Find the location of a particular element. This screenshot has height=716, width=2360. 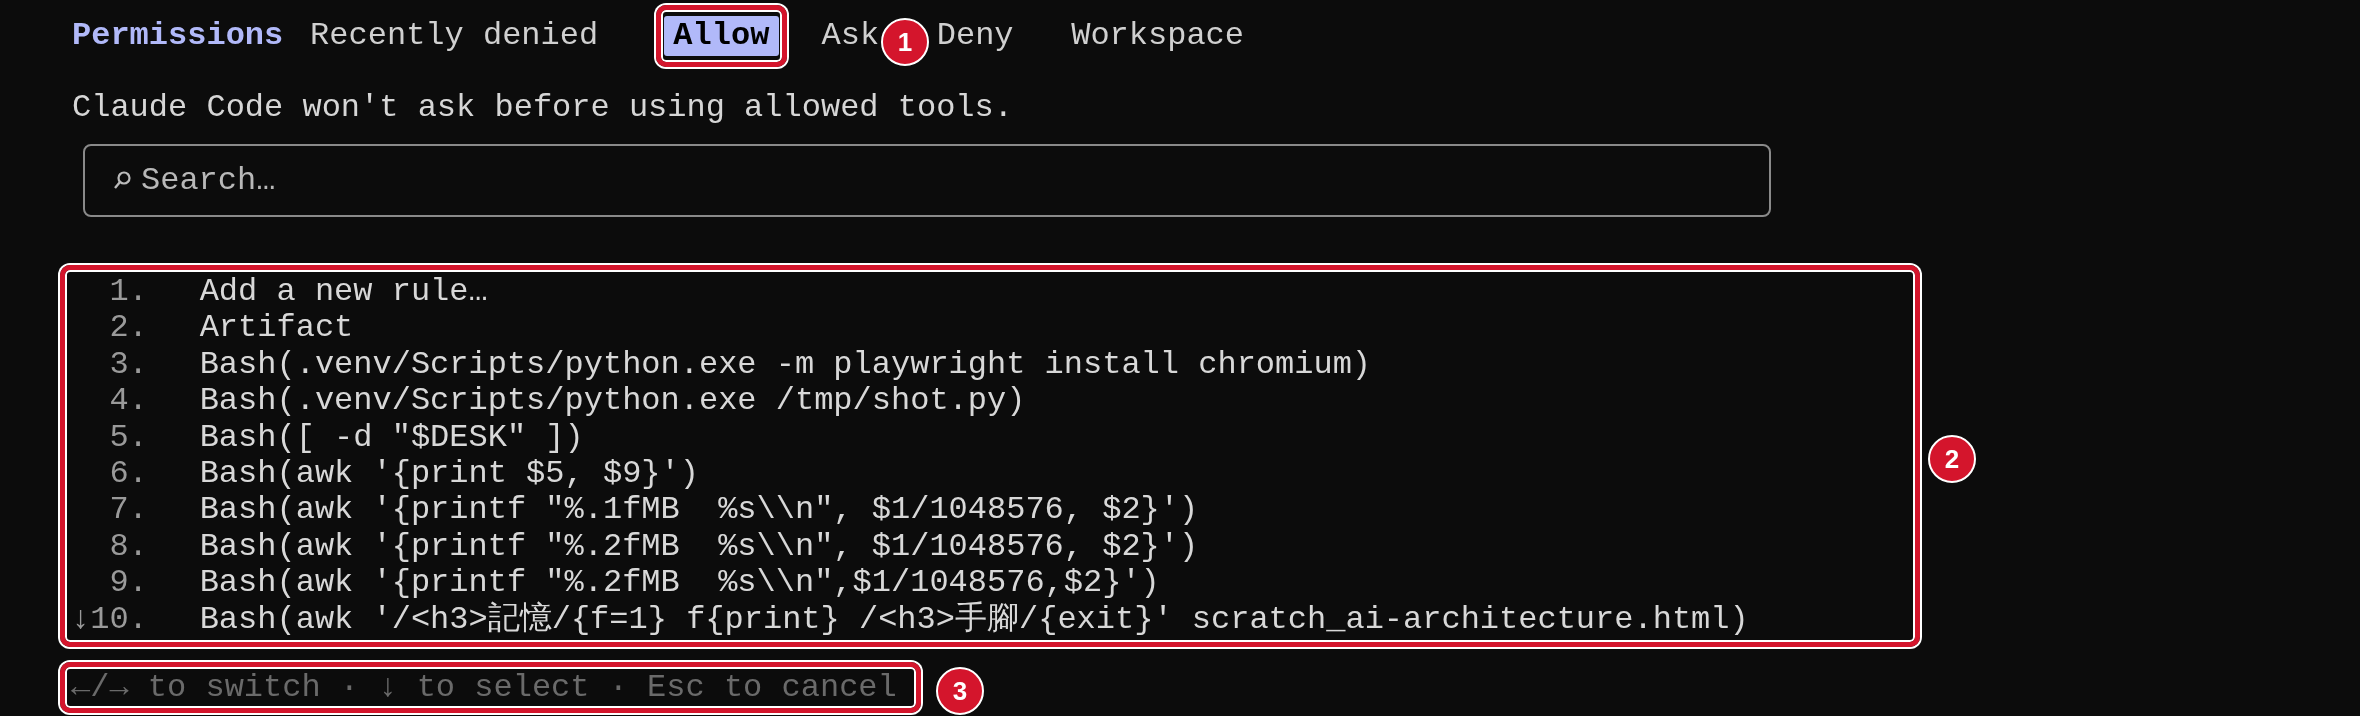

line-number: 8. is located at coordinates (128, 547).